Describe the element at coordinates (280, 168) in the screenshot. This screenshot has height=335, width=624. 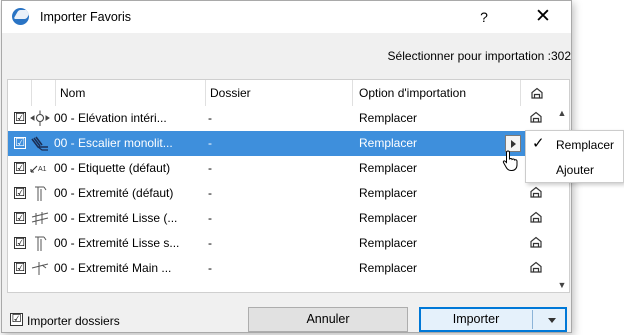
I see `table-row: ☑ A1 00 - Etiquette (défaut) - Remplacer` at that location.